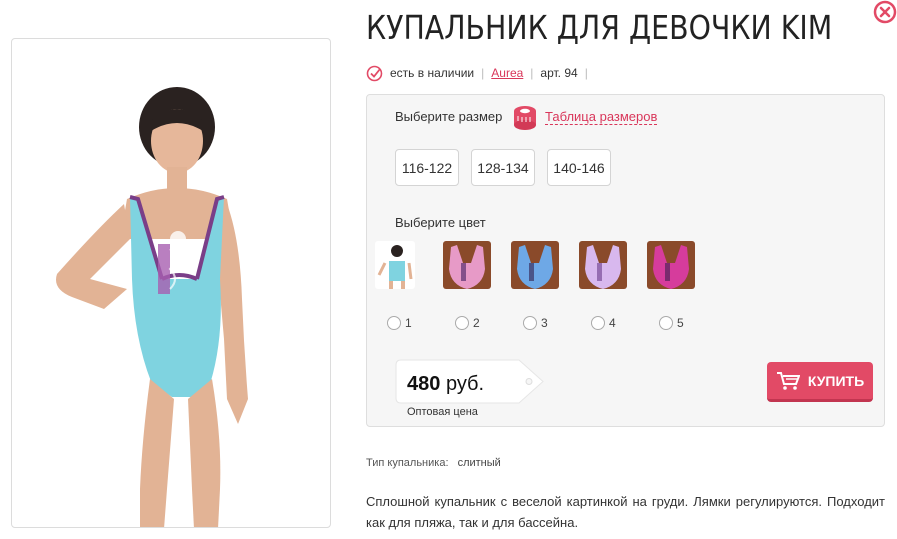 The width and height of the screenshot is (897, 539). I want to click on attribute-label: Тип купальника:, so click(407, 463).